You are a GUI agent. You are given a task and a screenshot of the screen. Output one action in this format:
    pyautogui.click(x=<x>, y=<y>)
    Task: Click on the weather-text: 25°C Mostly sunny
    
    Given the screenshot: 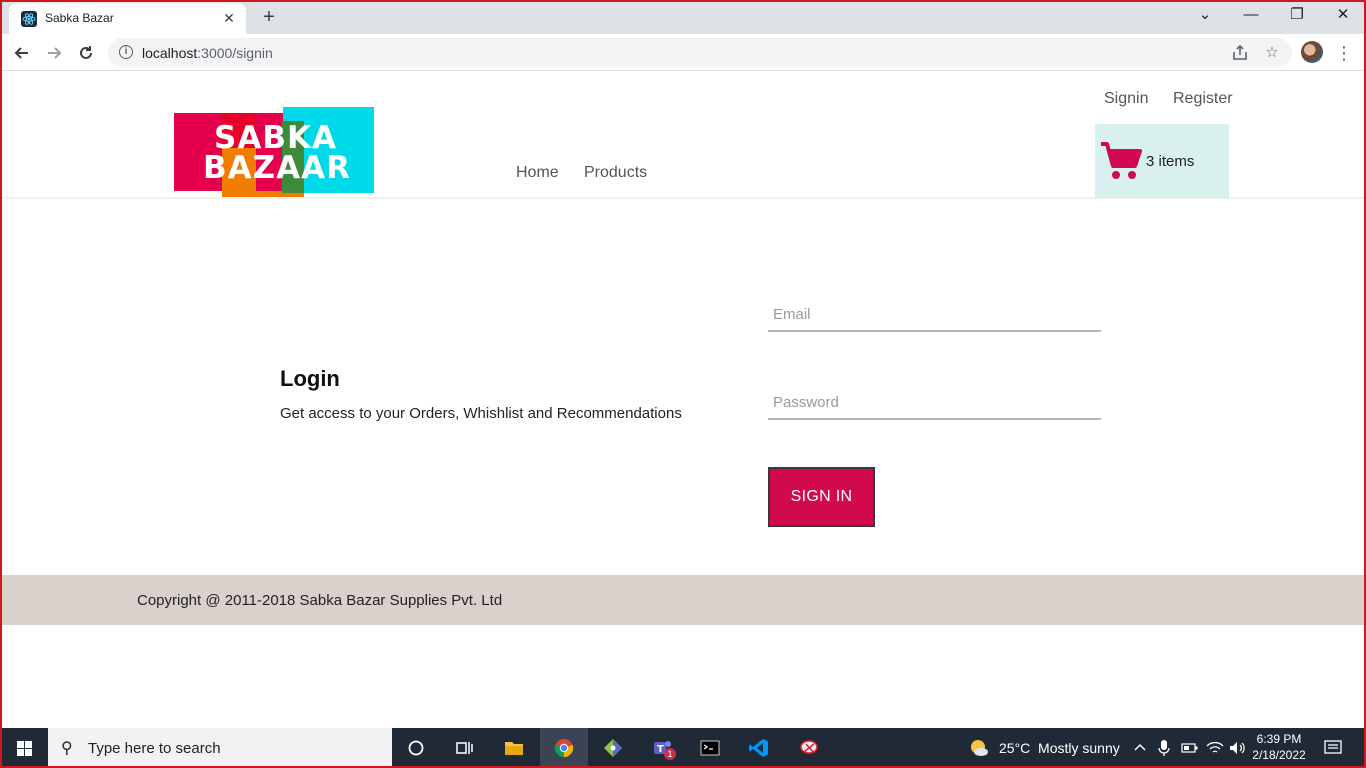 What is the action you would take?
    pyautogui.click(x=1059, y=748)
    